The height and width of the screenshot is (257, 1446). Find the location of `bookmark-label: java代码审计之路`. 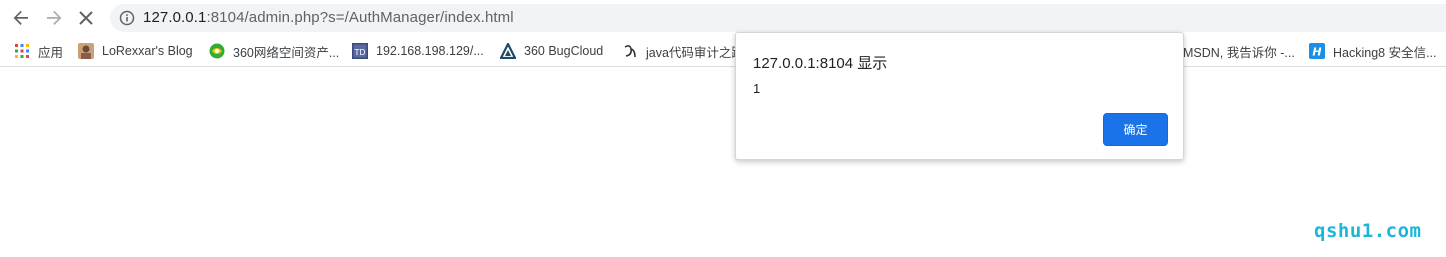

bookmark-label: java代码审计之路 is located at coordinates (695, 52).